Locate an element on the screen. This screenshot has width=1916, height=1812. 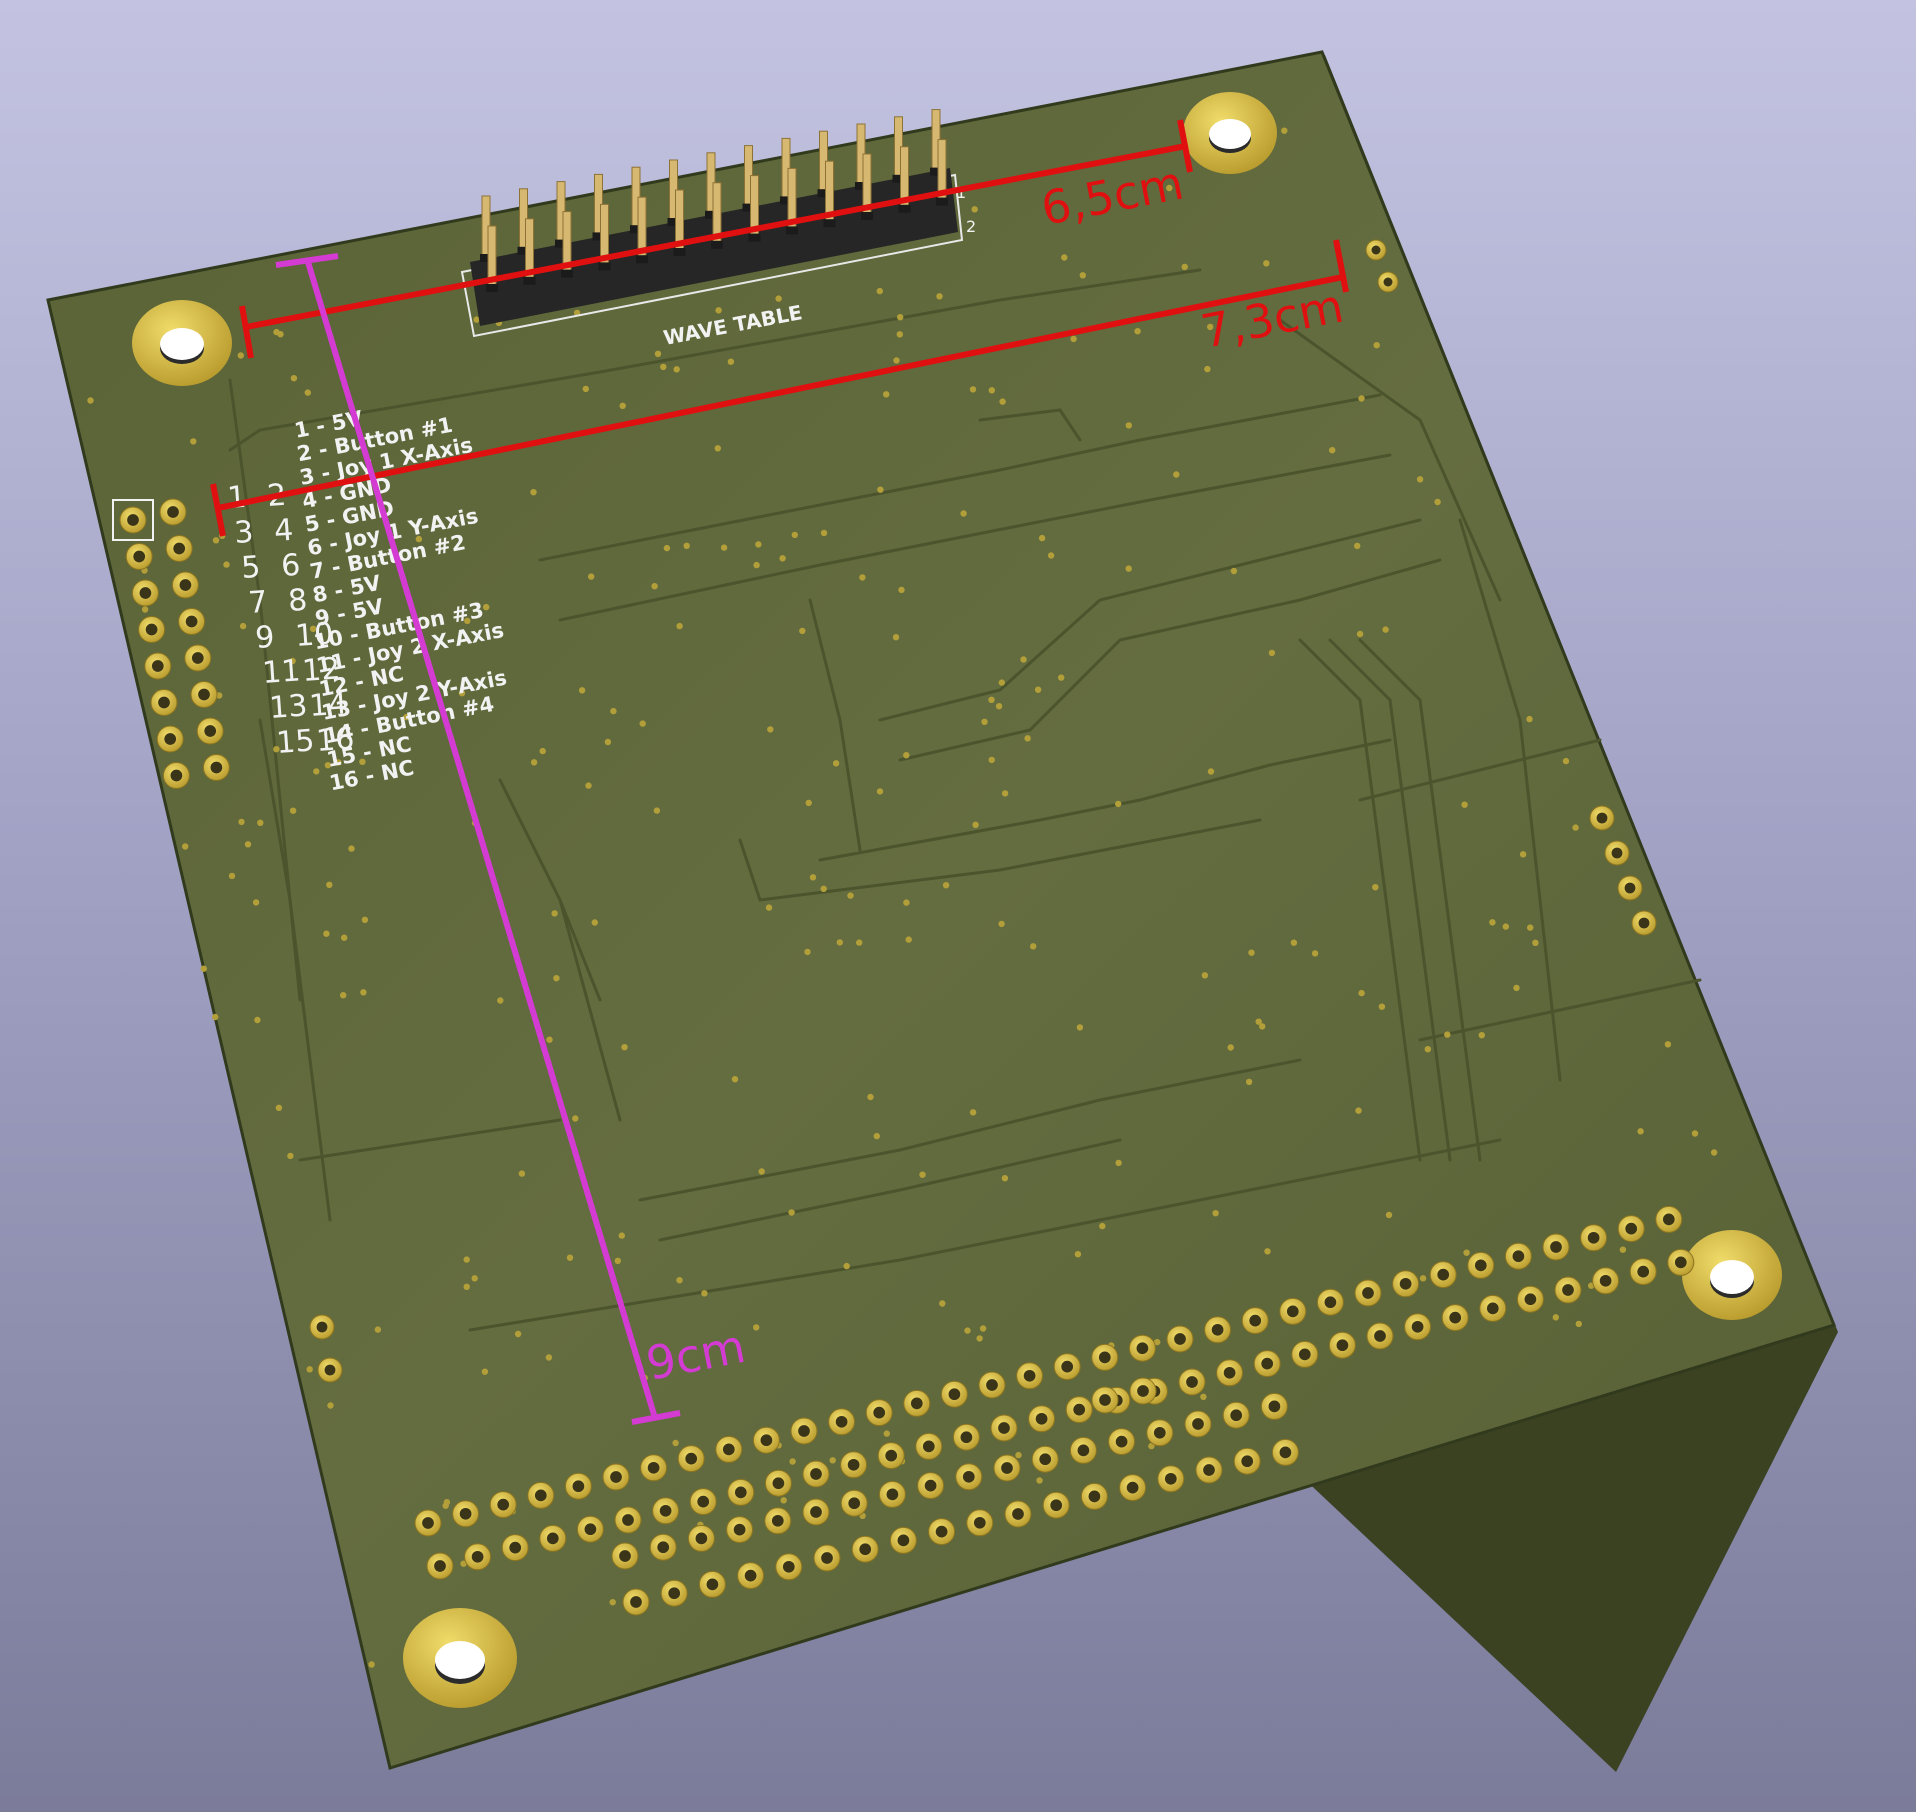
pin-grid-number: 9 is located at coordinates (264, 638).